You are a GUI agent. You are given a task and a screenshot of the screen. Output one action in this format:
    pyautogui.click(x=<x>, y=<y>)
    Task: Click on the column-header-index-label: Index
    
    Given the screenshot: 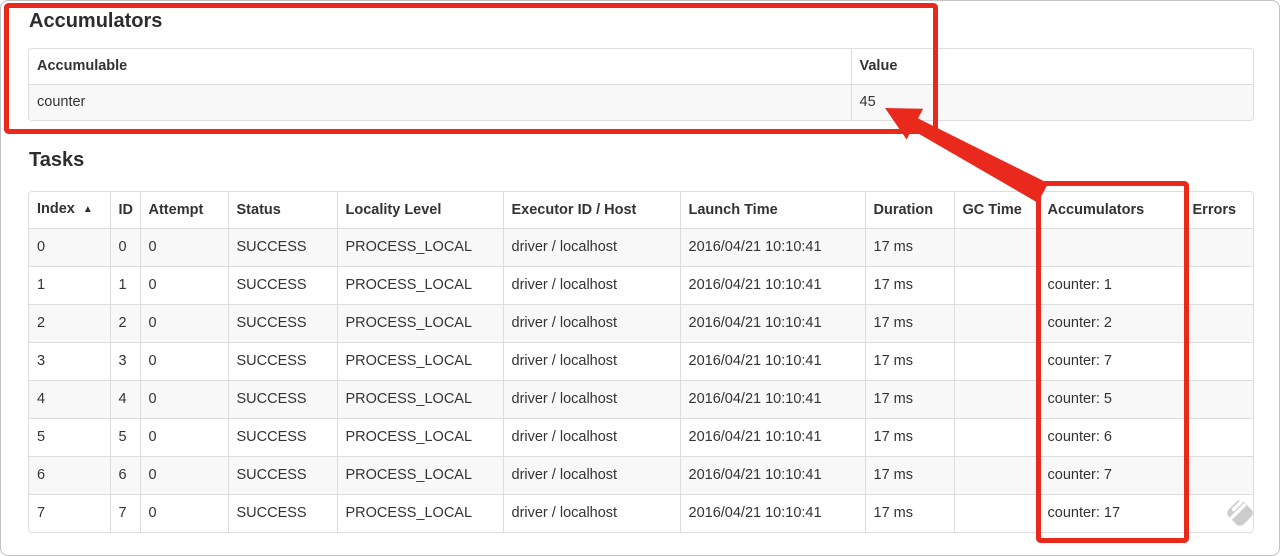 What is the action you would take?
    pyautogui.click(x=56, y=209)
    